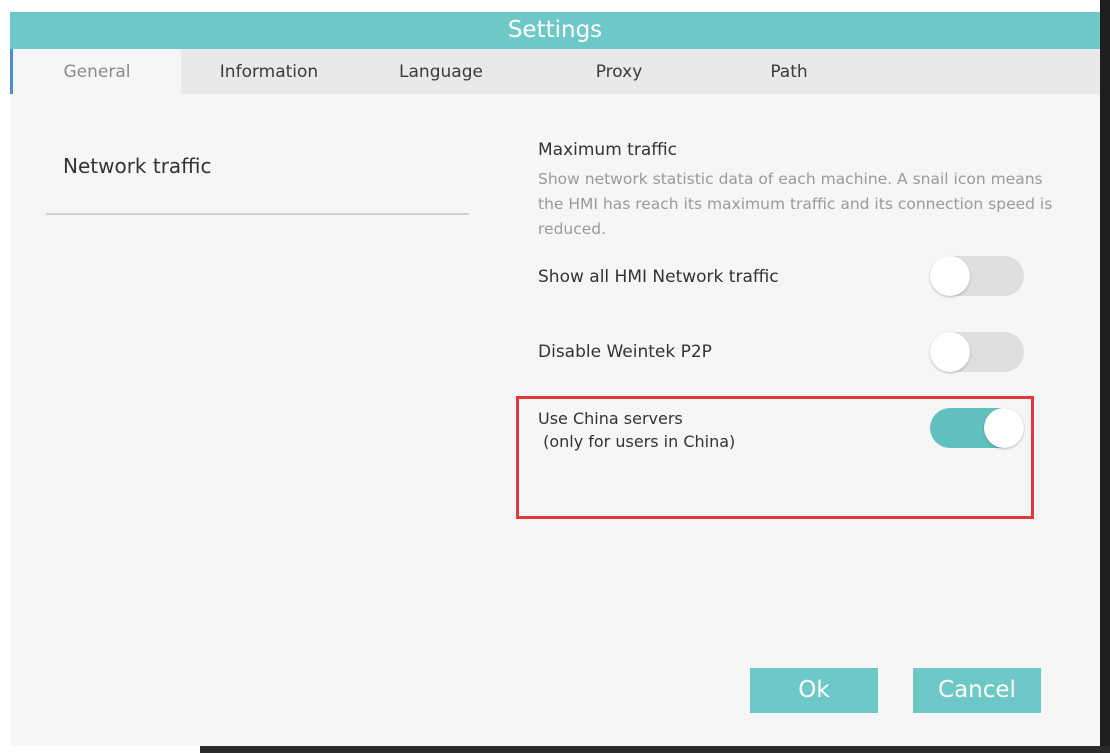 The image size is (1110, 753). What do you see at coordinates (608, 150) in the screenshot?
I see `maximum-traffic-title: Maximum traffic` at bounding box center [608, 150].